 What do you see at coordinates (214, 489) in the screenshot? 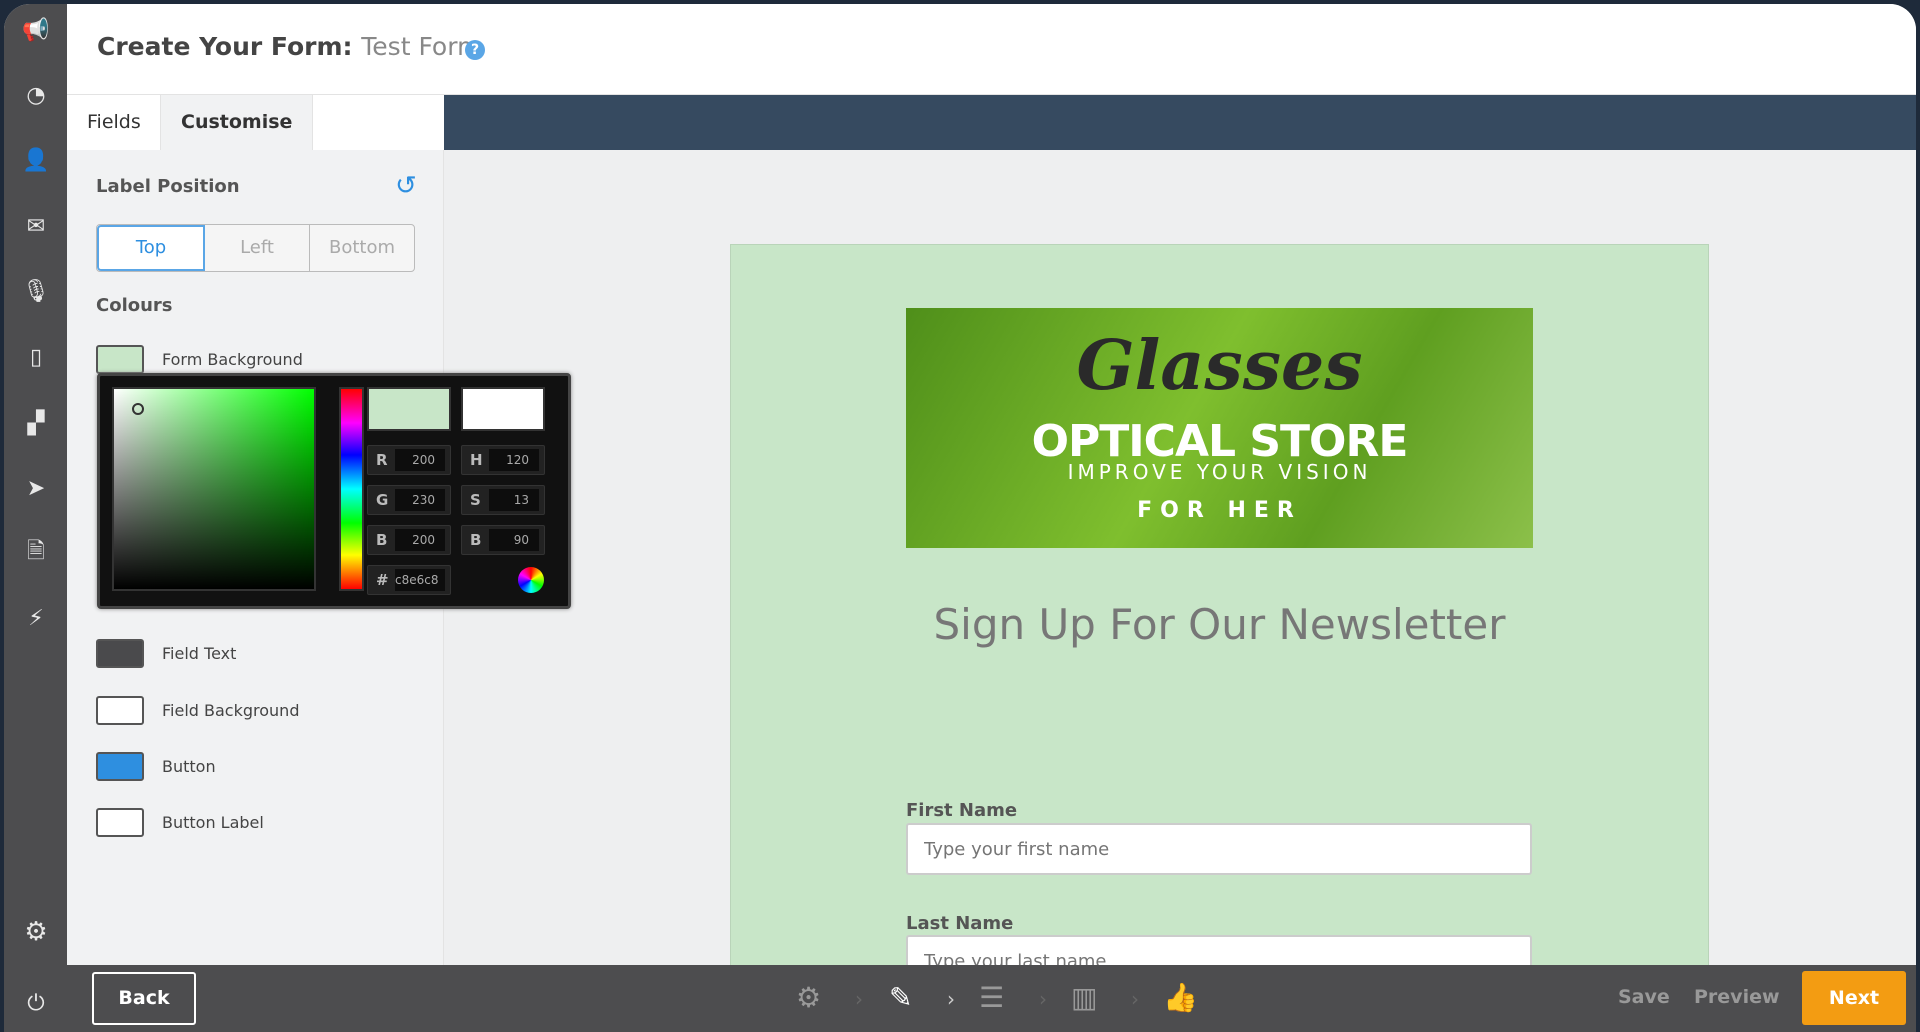
I see `saturation-brightness-area` at bounding box center [214, 489].